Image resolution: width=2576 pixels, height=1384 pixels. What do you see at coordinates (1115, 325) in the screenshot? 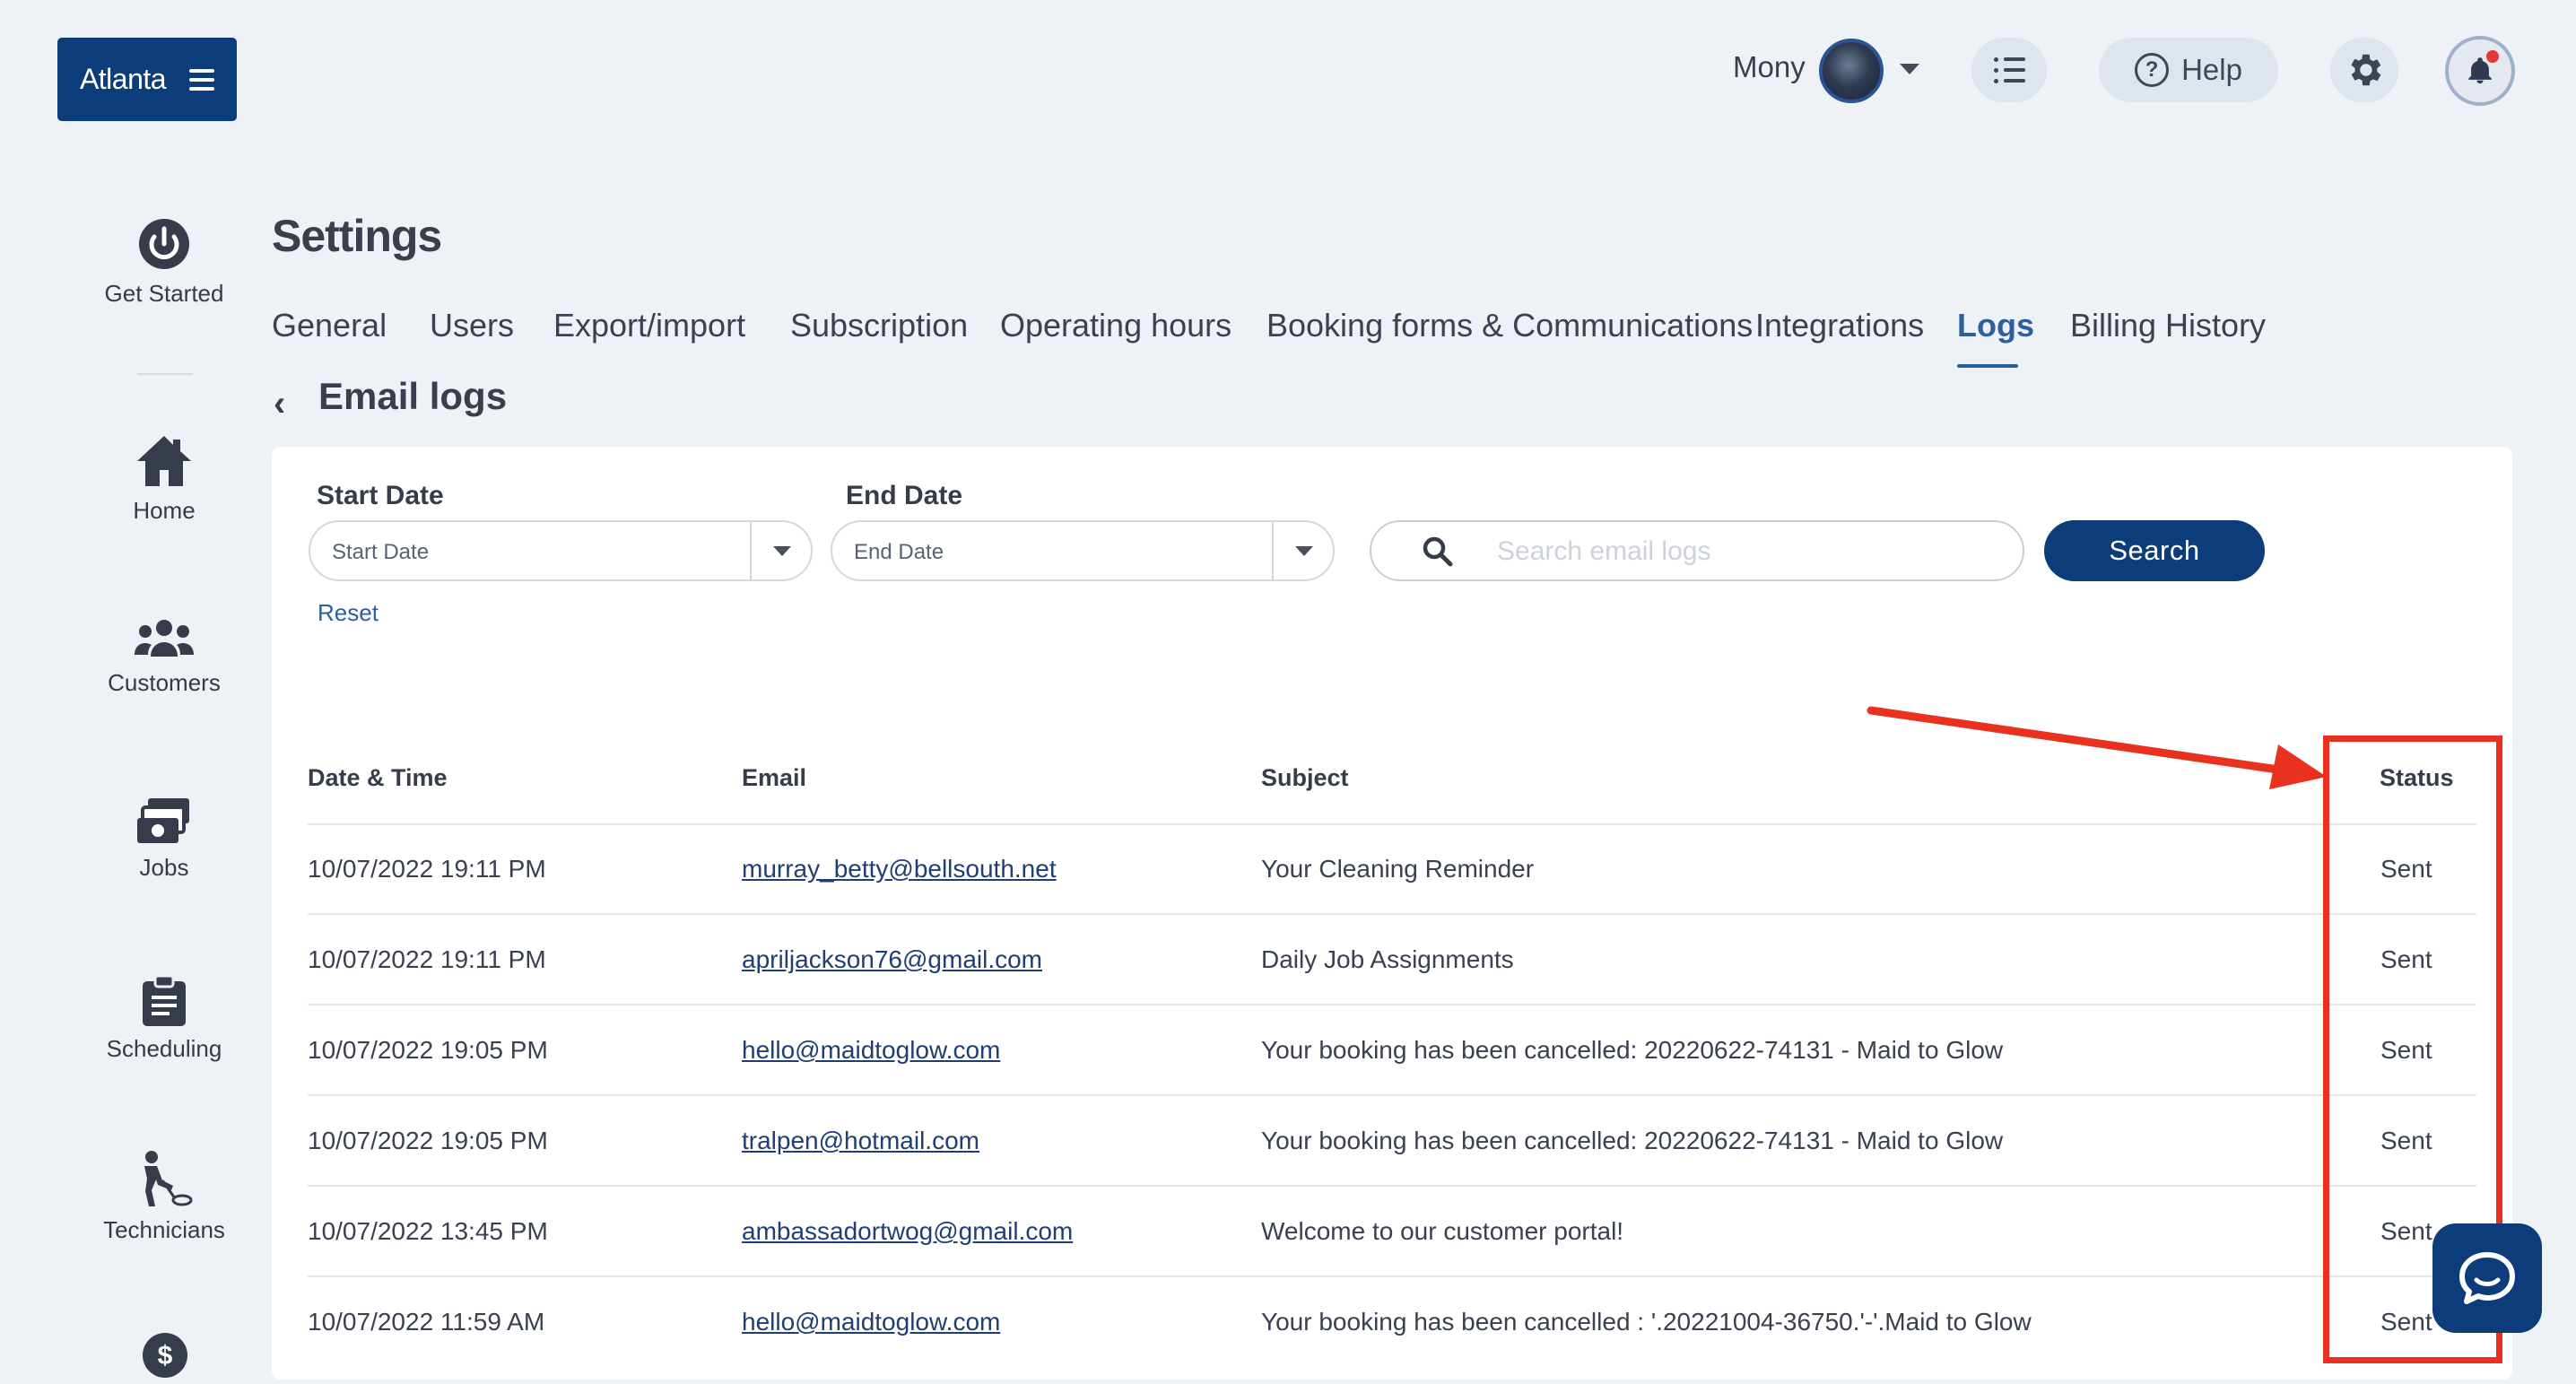
I see `tab-operating-hours: Operating hours` at bounding box center [1115, 325].